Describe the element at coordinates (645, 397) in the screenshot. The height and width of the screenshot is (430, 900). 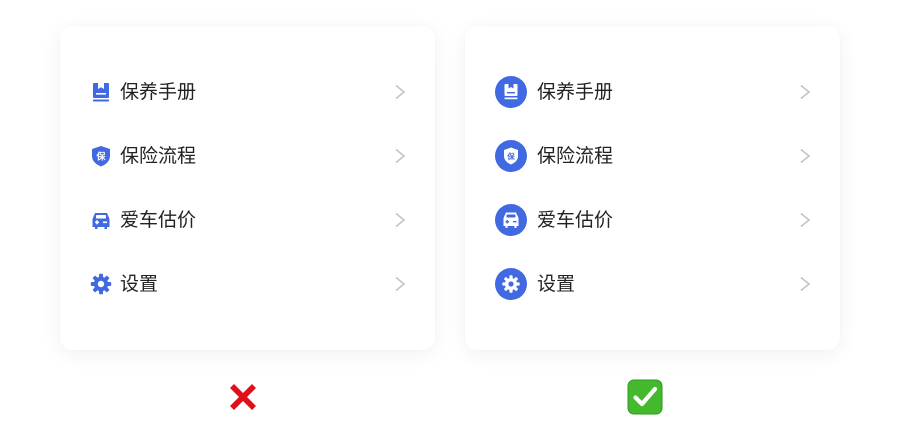
I see `check-mark-button-icon` at that location.